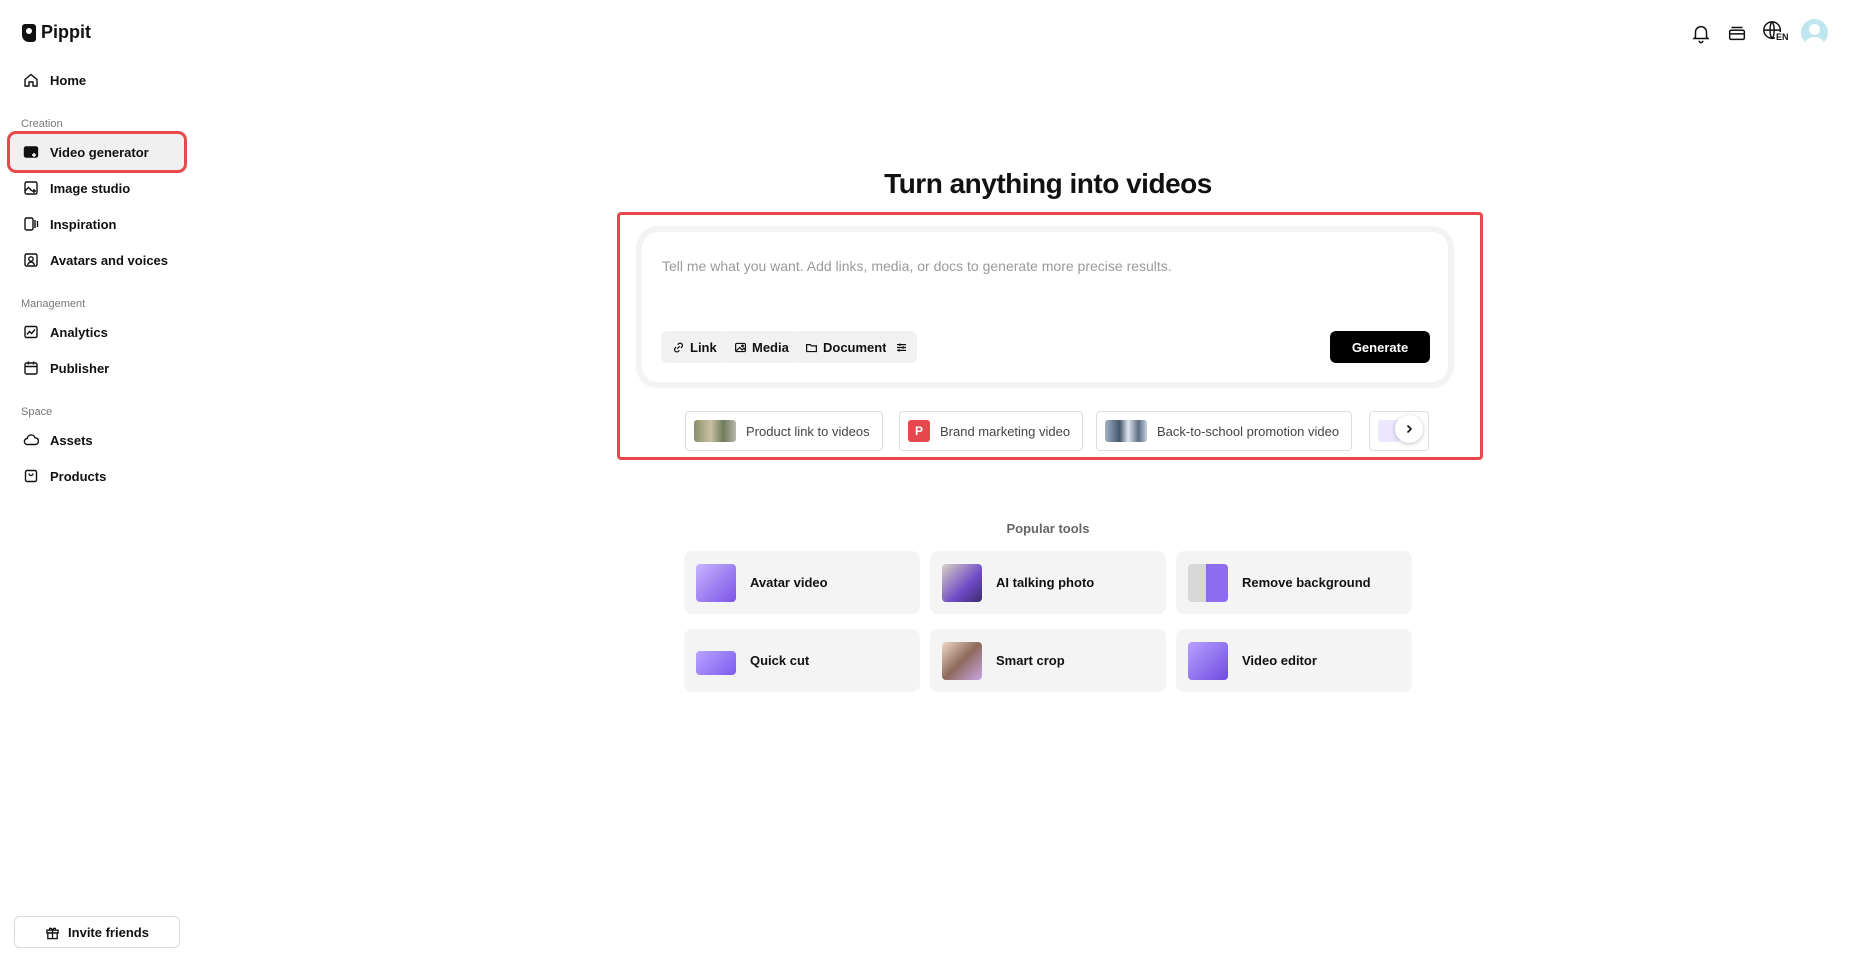  I want to click on sidebar-item-analytics: Analytics, so click(97, 332).